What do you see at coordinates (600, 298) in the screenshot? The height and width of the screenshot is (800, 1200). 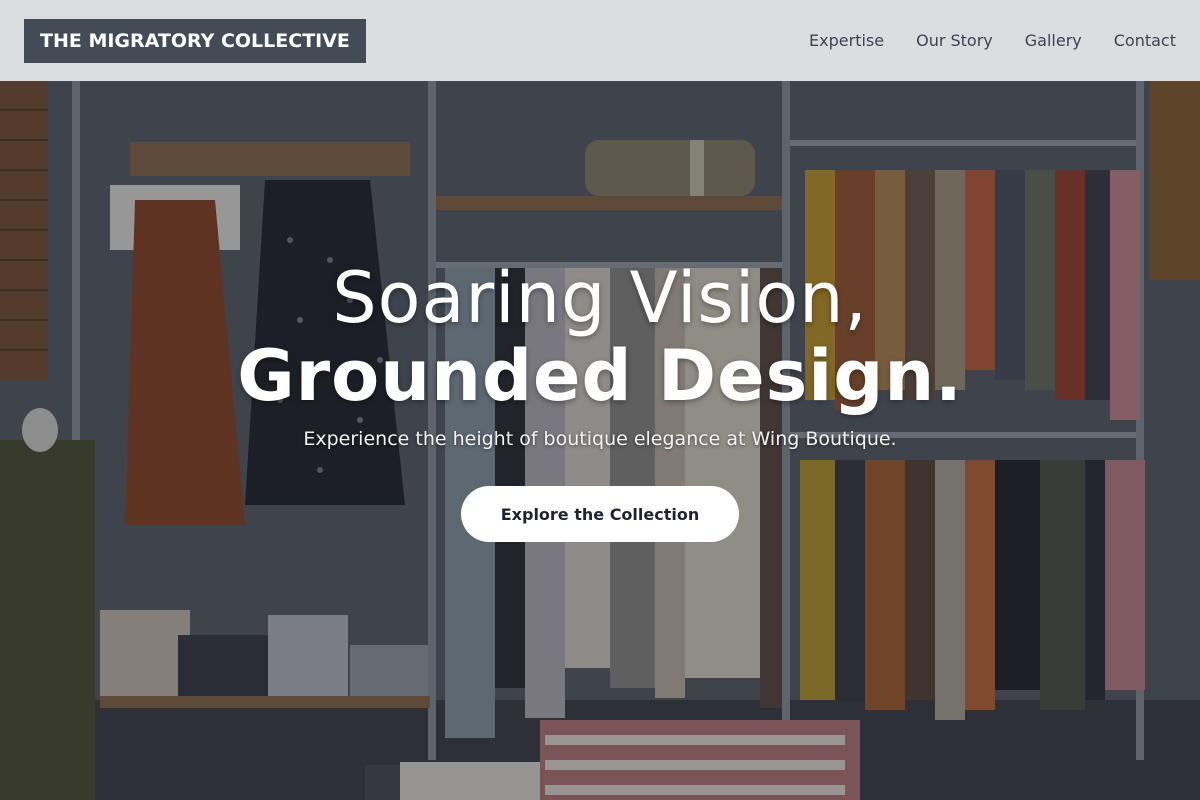 I see `hero-headline-line1: Soaring Vision,` at bounding box center [600, 298].